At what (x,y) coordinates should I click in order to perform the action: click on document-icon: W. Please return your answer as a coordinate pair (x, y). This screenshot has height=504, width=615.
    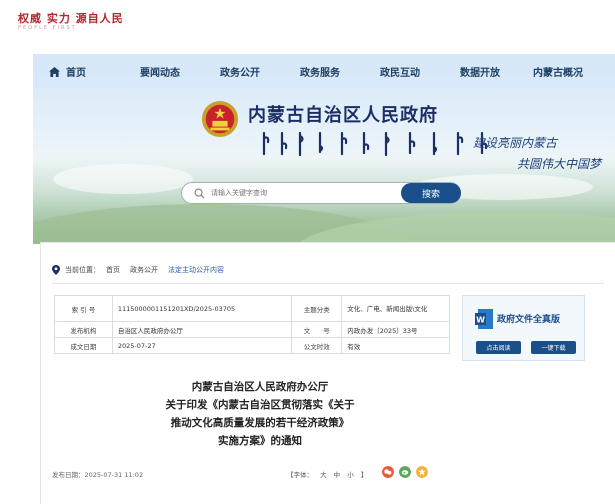
    Looking at the image, I should click on (484, 319).